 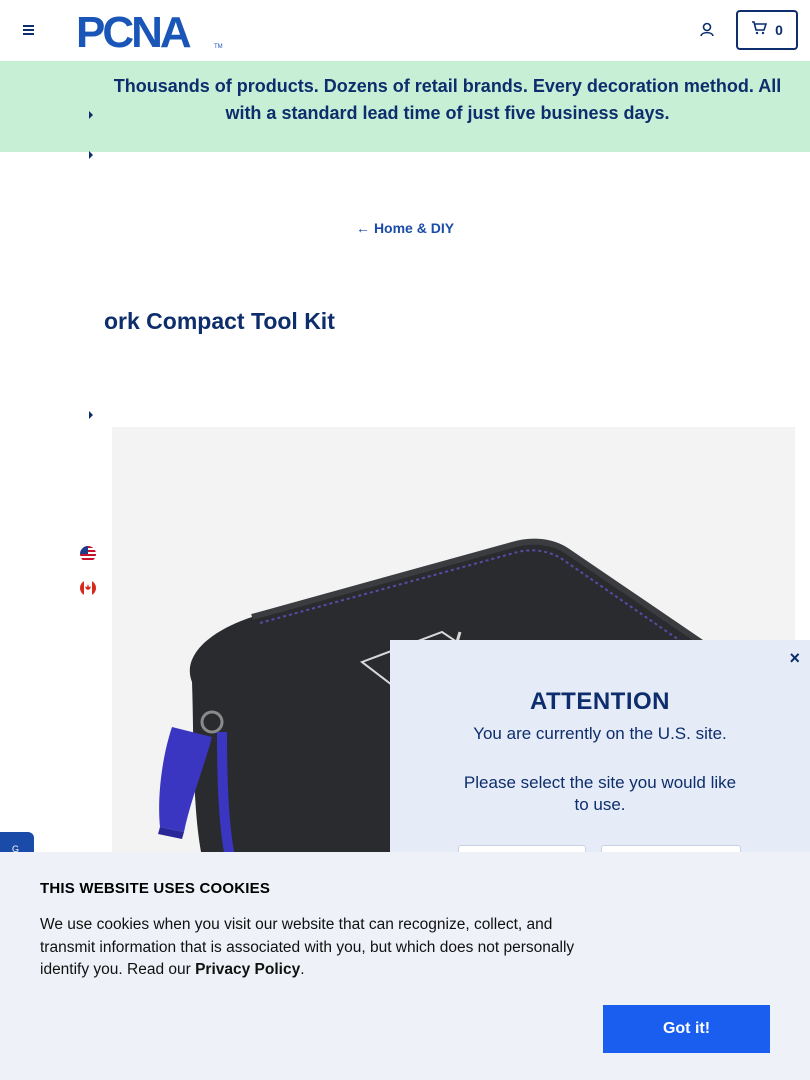 I want to click on logo-text: PCNA, so click(x=133, y=31).